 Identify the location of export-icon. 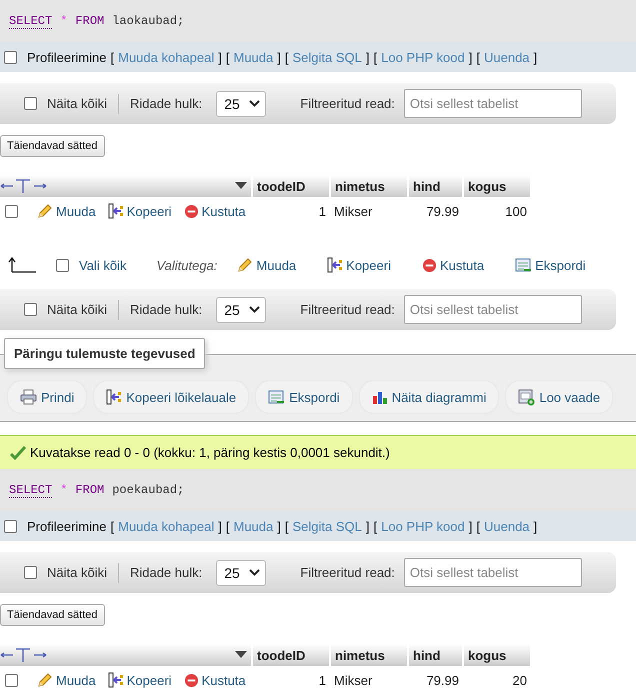
(523, 265).